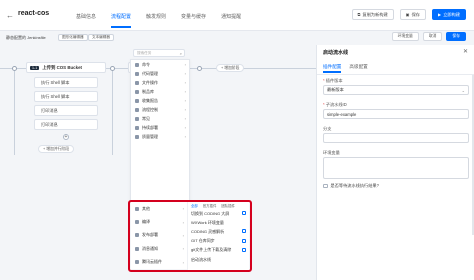  I want to click on category-label: 制品库, so click(148, 91).